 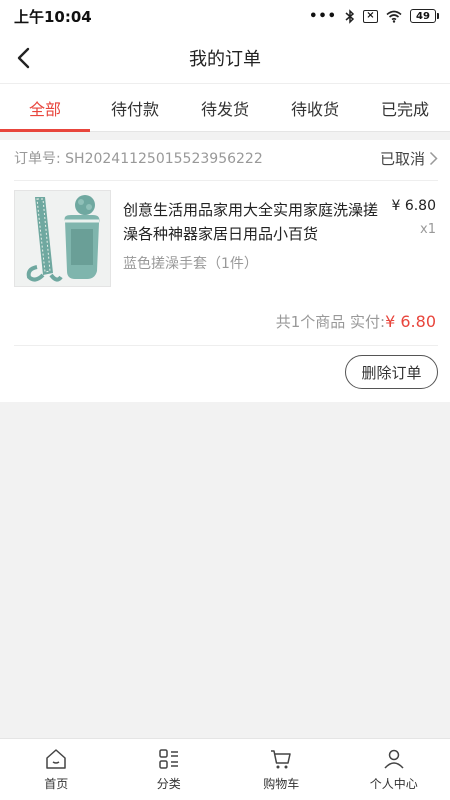 What do you see at coordinates (370, 16) in the screenshot?
I see `sim-blocked-icon: ×` at bounding box center [370, 16].